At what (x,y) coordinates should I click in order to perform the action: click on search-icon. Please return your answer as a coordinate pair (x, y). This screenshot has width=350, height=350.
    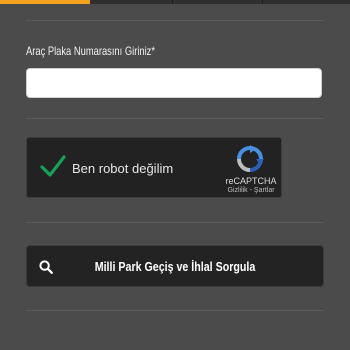
    Looking at the image, I should click on (46, 267).